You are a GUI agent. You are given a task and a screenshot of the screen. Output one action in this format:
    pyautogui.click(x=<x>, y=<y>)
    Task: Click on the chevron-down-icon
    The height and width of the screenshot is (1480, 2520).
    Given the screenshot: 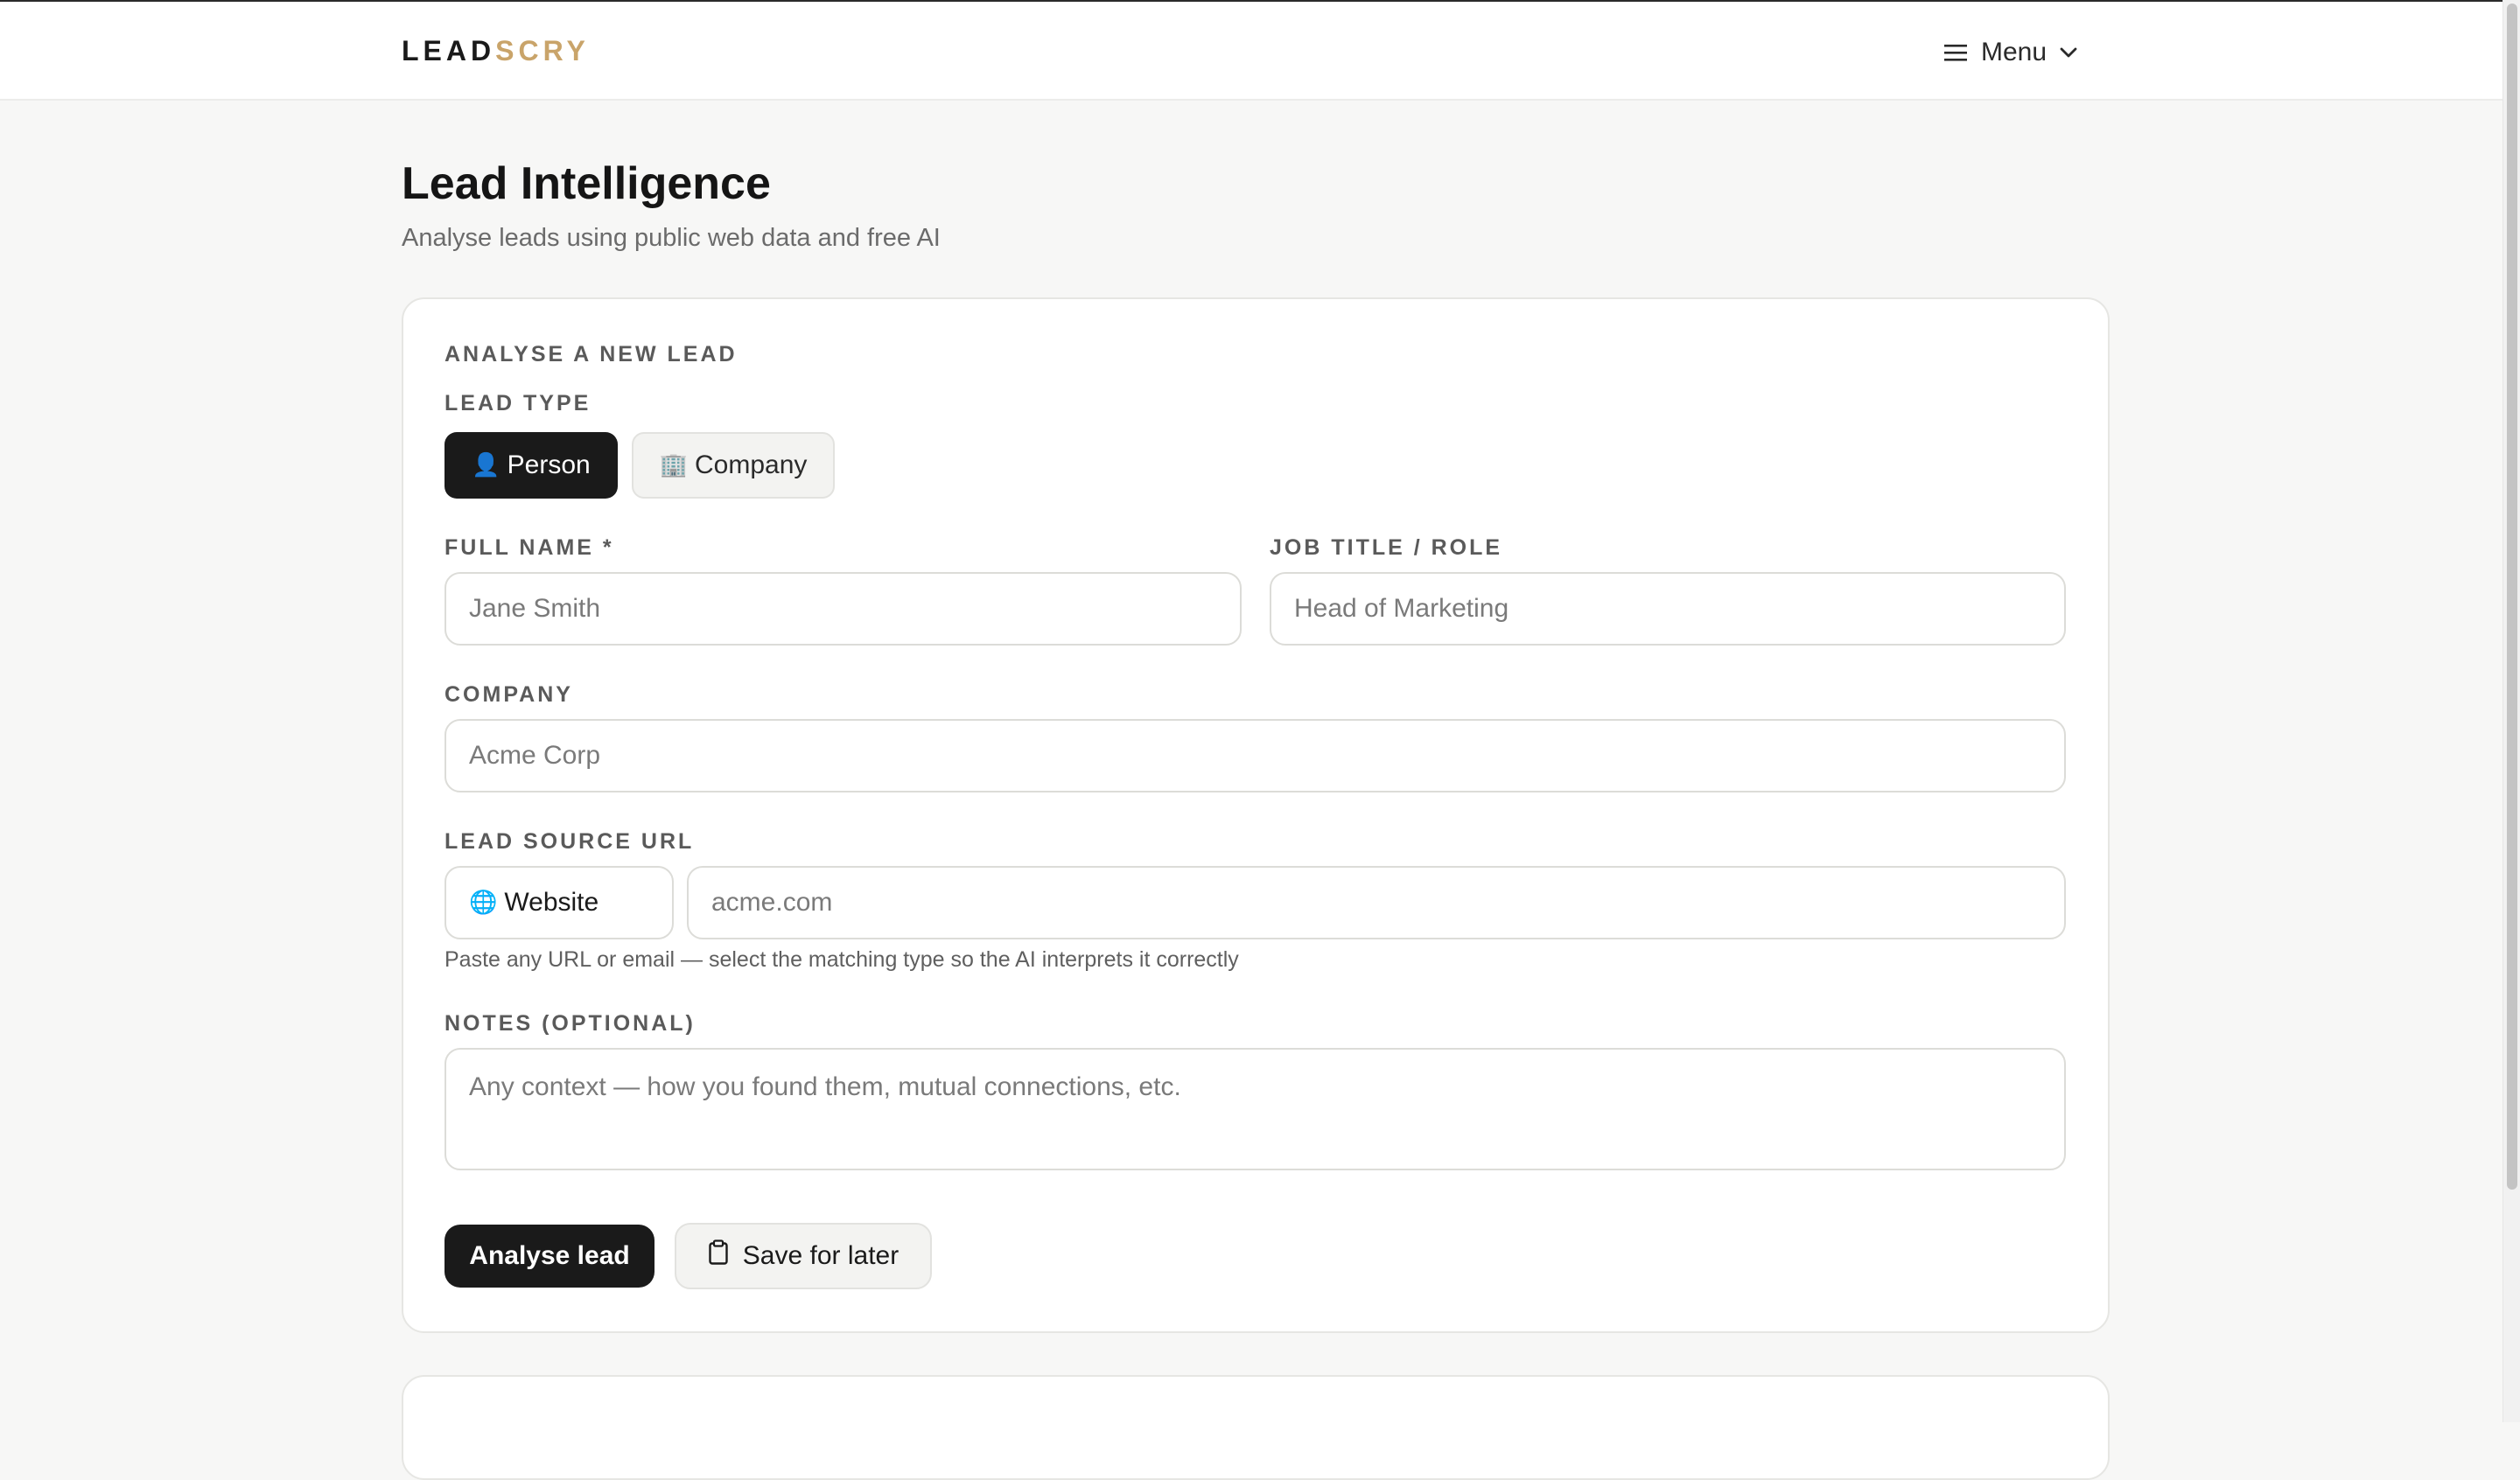 What is the action you would take?
    pyautogui.click(x=2068, y=53)
    